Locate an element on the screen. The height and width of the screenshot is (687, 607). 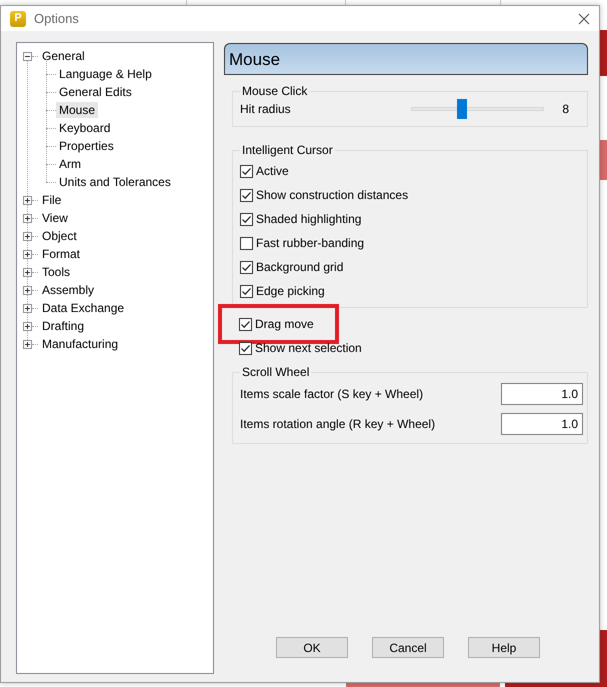
field-label: Items scale factor (S key + Wheel) is located at coordinates (332, 394).